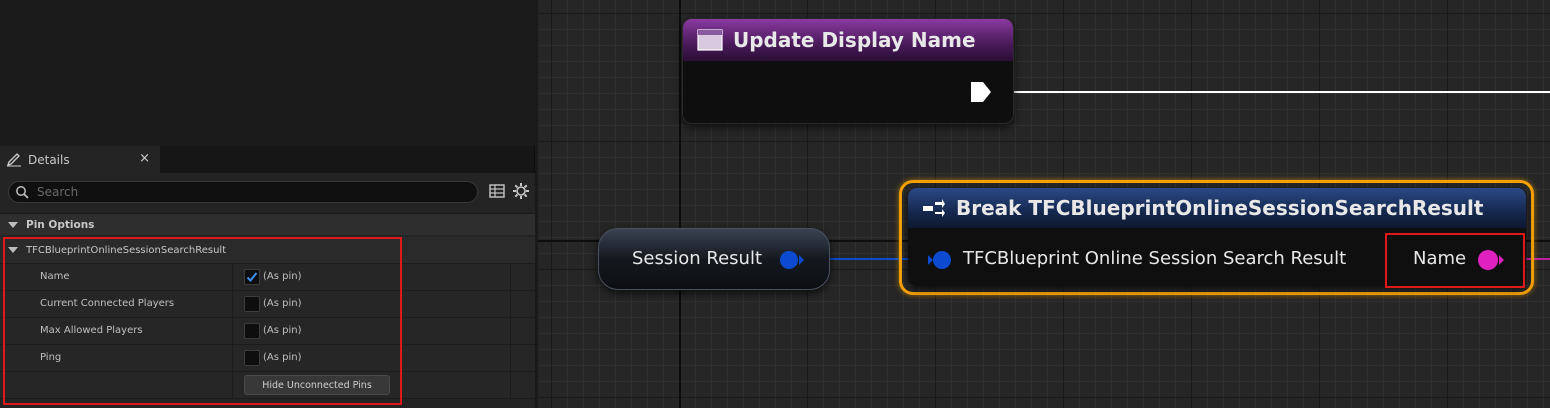  I want to click on break-output-label: Name, so click(1440, 258).